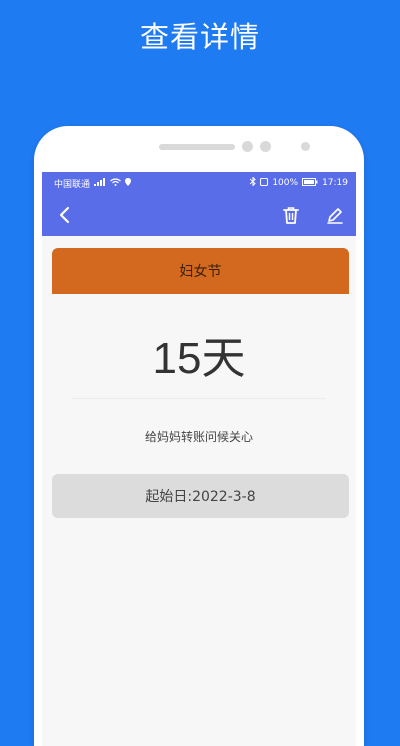 The image size is (400, 746). I want to click on nfc-icon, so click(264, 183).